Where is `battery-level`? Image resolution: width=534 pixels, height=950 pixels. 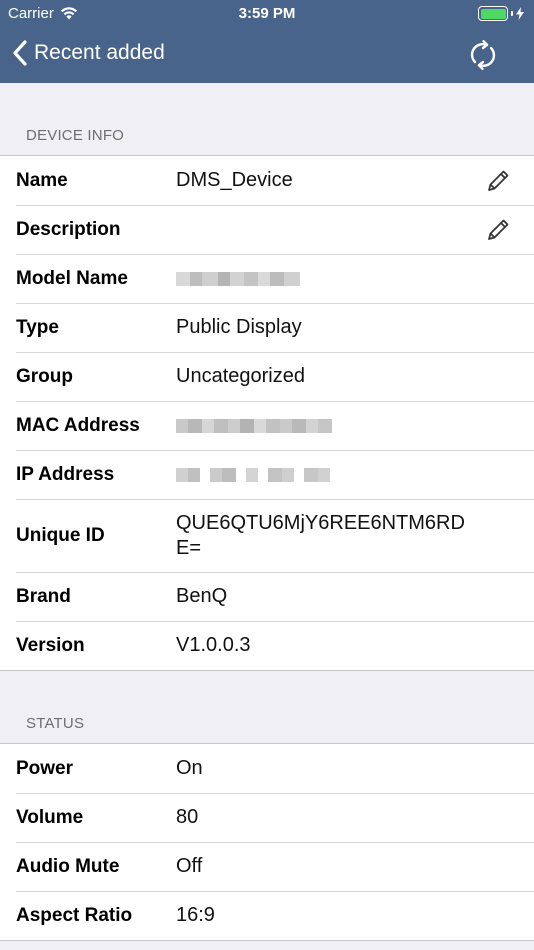
battery-level is located at coordinates (493, 13).